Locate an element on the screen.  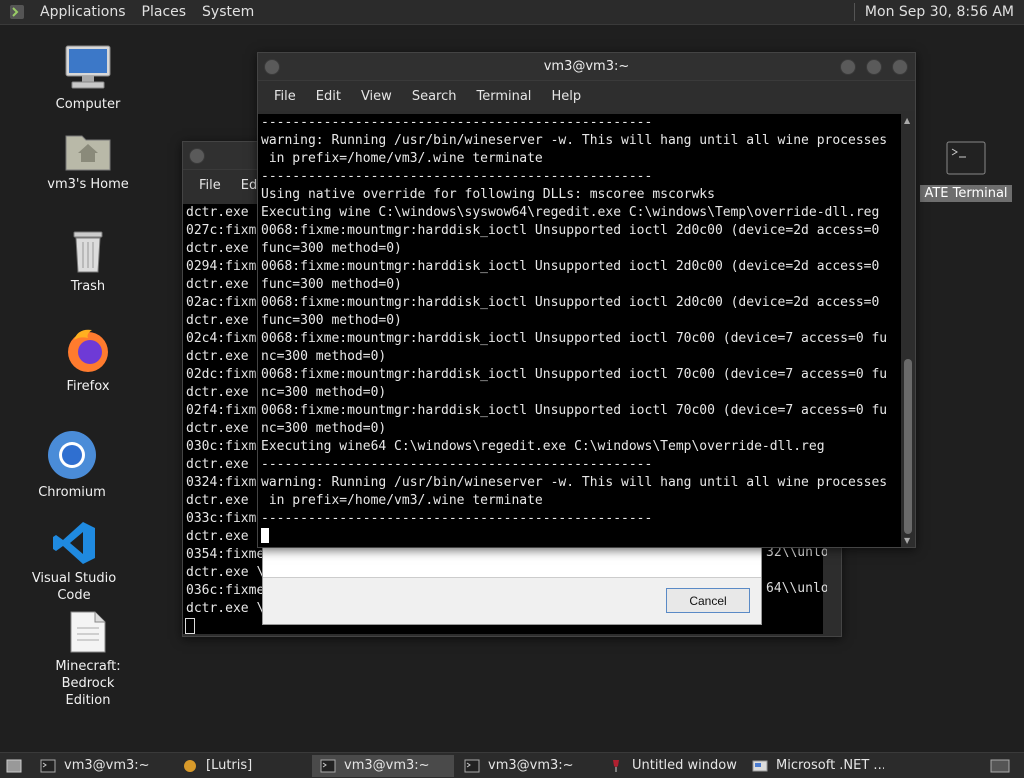
wine-icon is located at coordinates (616, 765).